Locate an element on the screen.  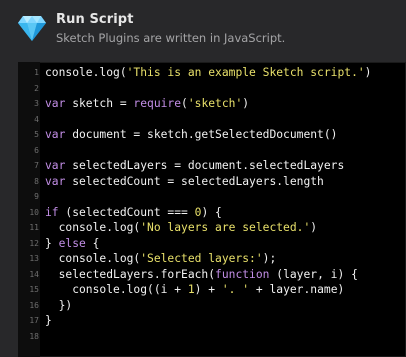
line-number-gutter: 1 2 3 4 5 6 7 8 9 10 11 12 13 14 15 16 17 18 is located at coordinates (29, 209).